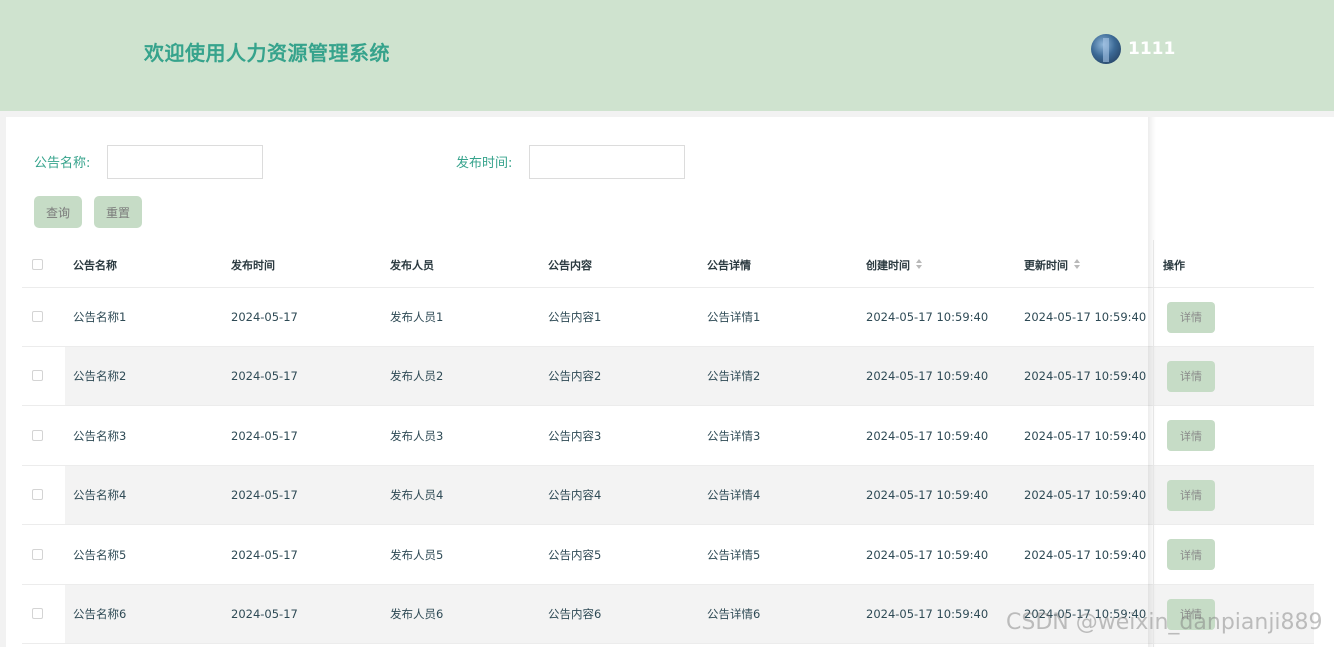 This screenshot has width=1334, height=647. What do you see at coordinates (417, 317) in the screenshot?
I see `cell-publisher: 发布人员1` at bounding box center [417, 317].